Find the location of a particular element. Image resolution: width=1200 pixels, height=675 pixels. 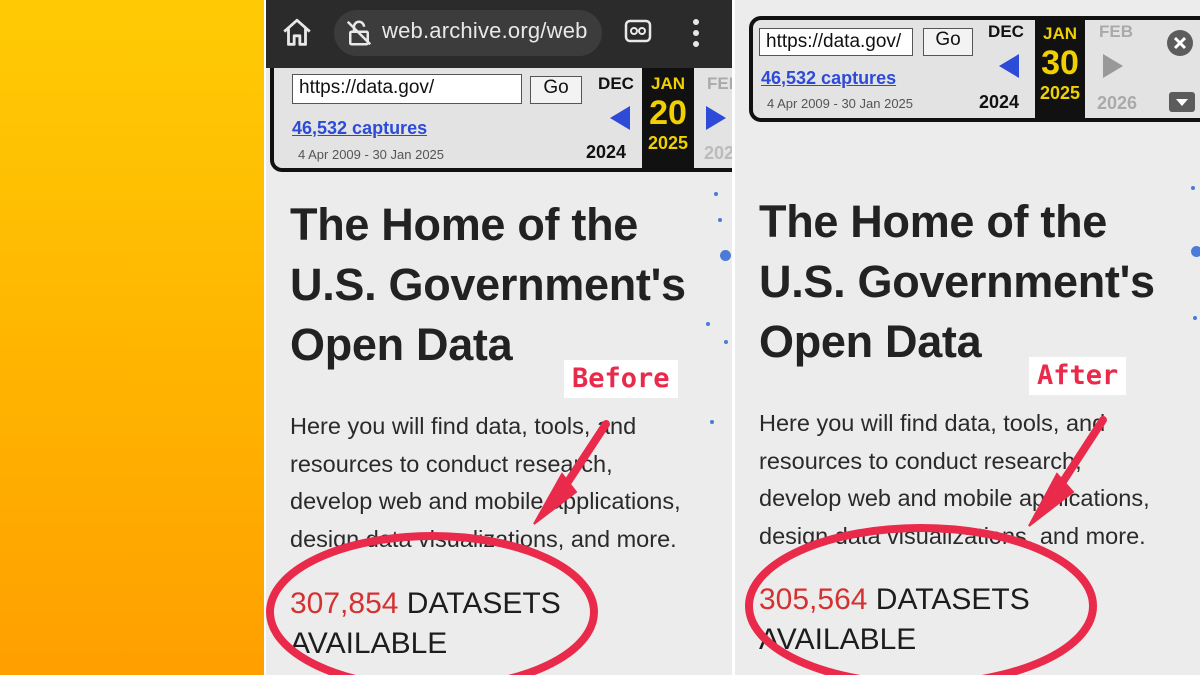

datasets-count: 307,854 DATASETS AVAILABLE is located at coordinates (425, 624).